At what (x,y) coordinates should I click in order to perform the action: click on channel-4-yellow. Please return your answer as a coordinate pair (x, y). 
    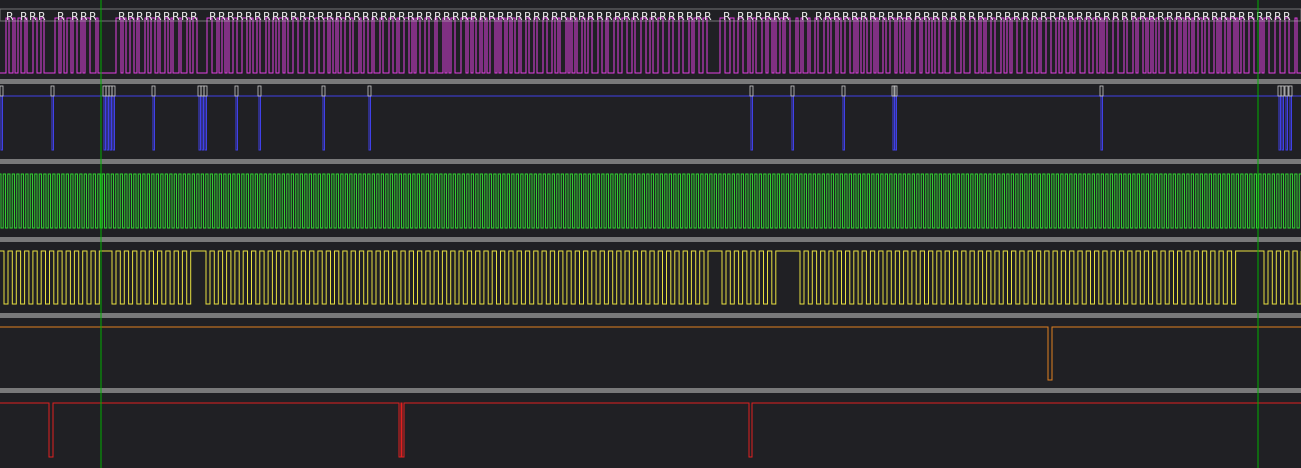
    Looking at the image, I should click on (650, 277).